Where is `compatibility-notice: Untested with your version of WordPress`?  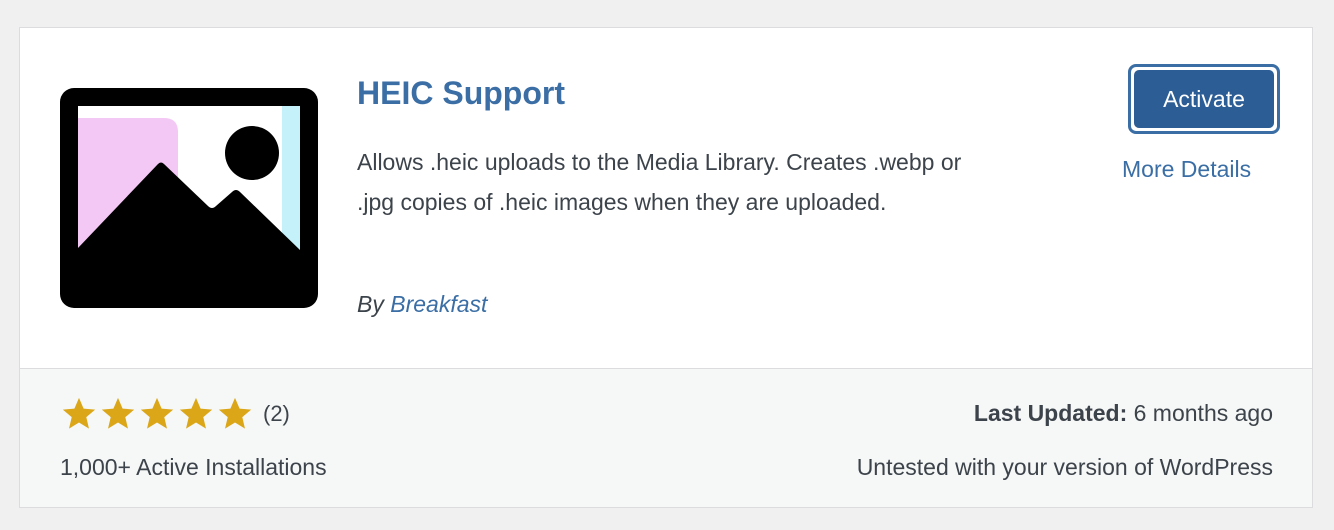
compatibility-notice: Untested with your version of WordPress is located at coordinates (1064, 467).